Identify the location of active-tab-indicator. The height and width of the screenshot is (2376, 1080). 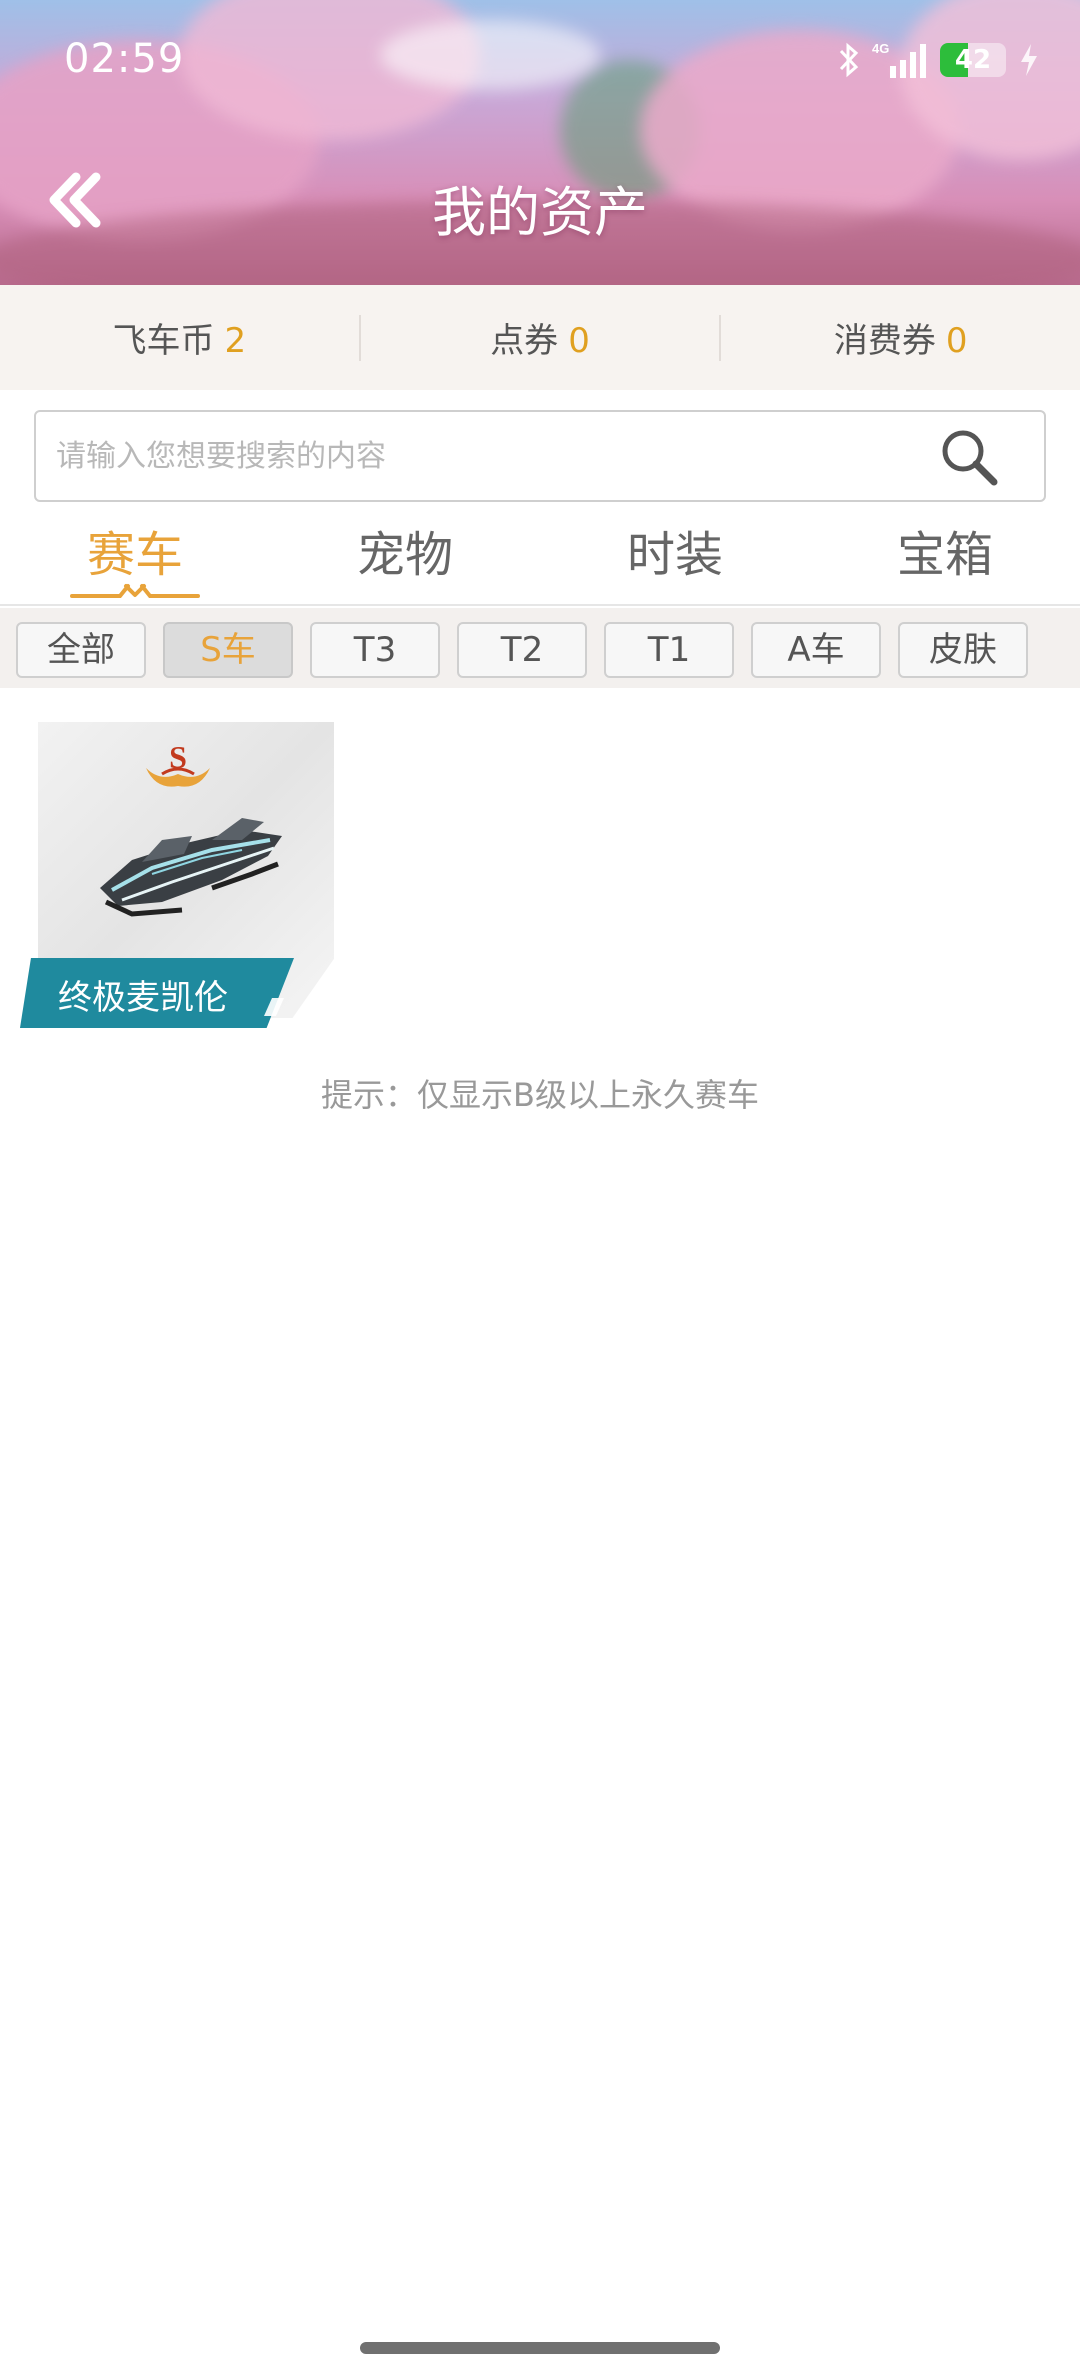
(135, 591).